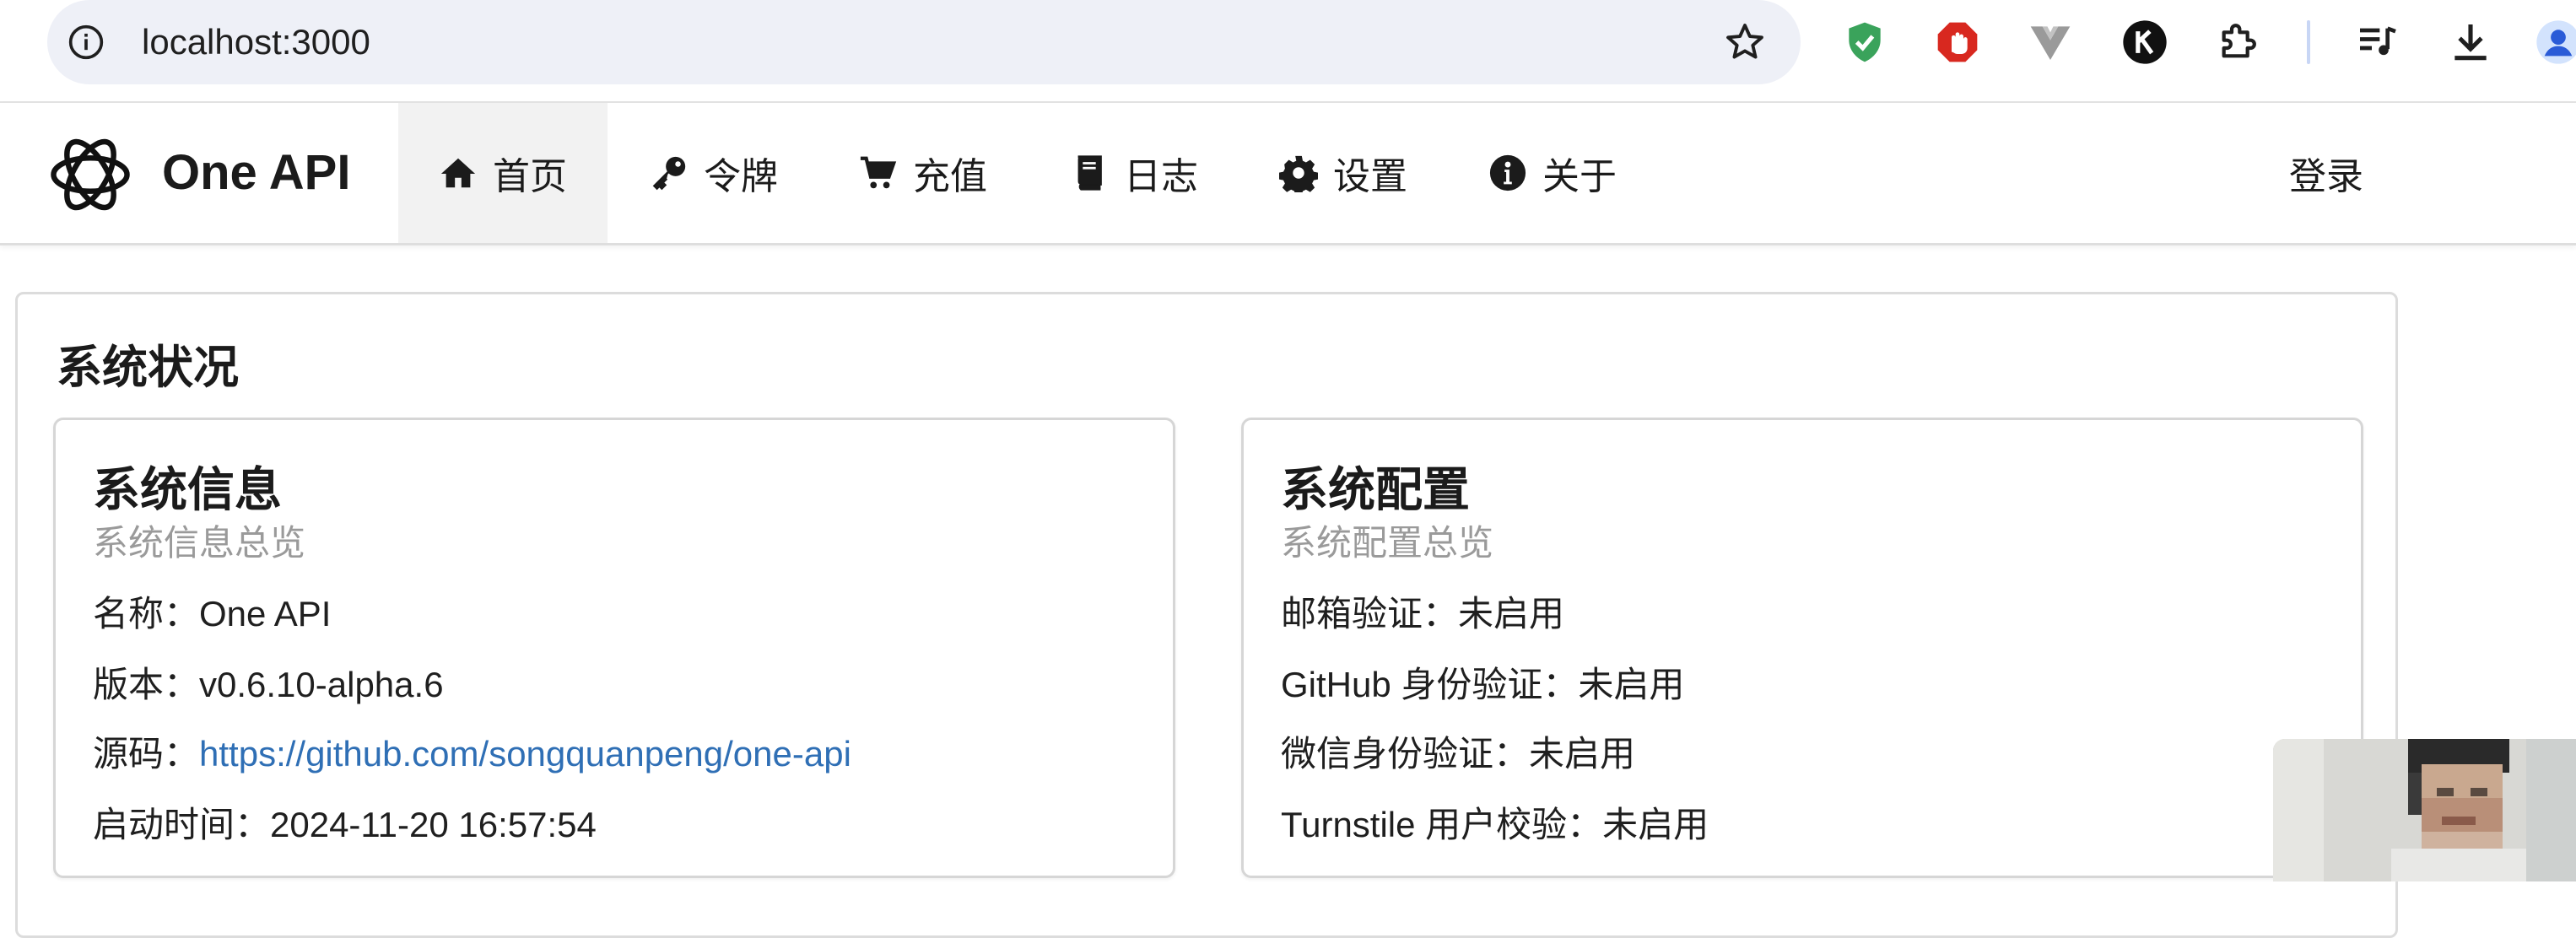 The height and width of the screenshot is (938, 2576). Describe the element at coordinates (268, 684) in the screenshot. I see `system-version-row: 版本：v0.6.10-alpha.6` at that location.